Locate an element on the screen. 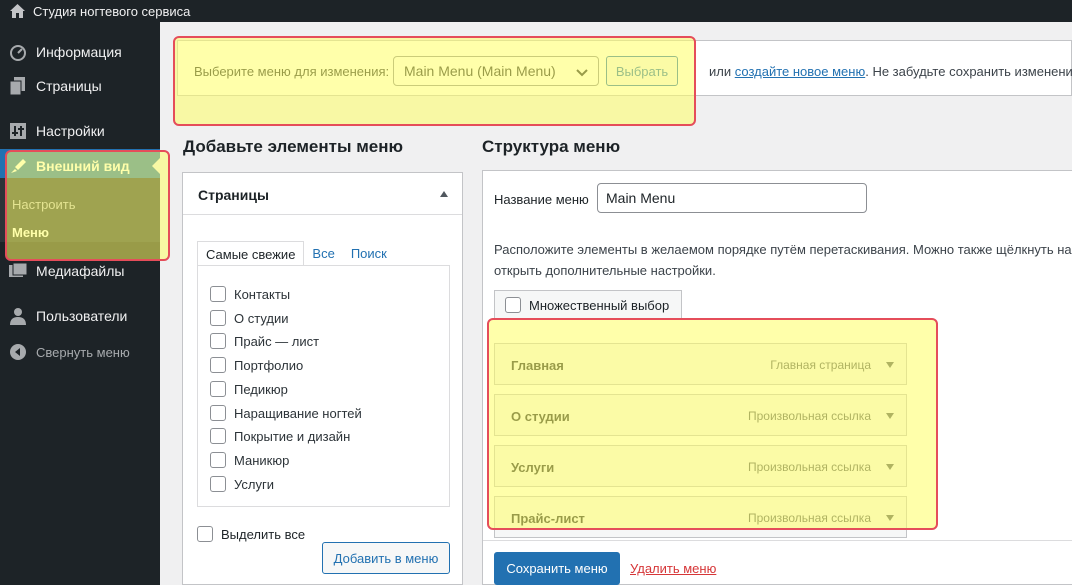 Image resolution: width=1072 pixels, height=585 pixels. select-all-label: Выделить все is located at coordinates (263, 534).